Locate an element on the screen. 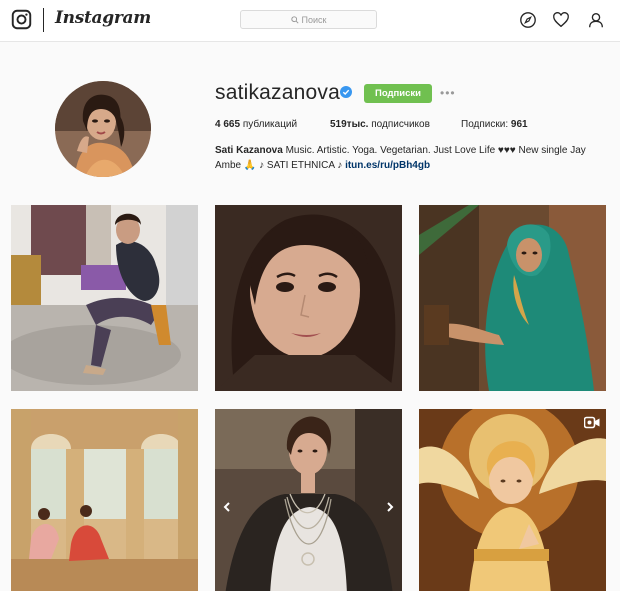  woman-sitting-dressing-room-photo is located at coordinates (104, 298).